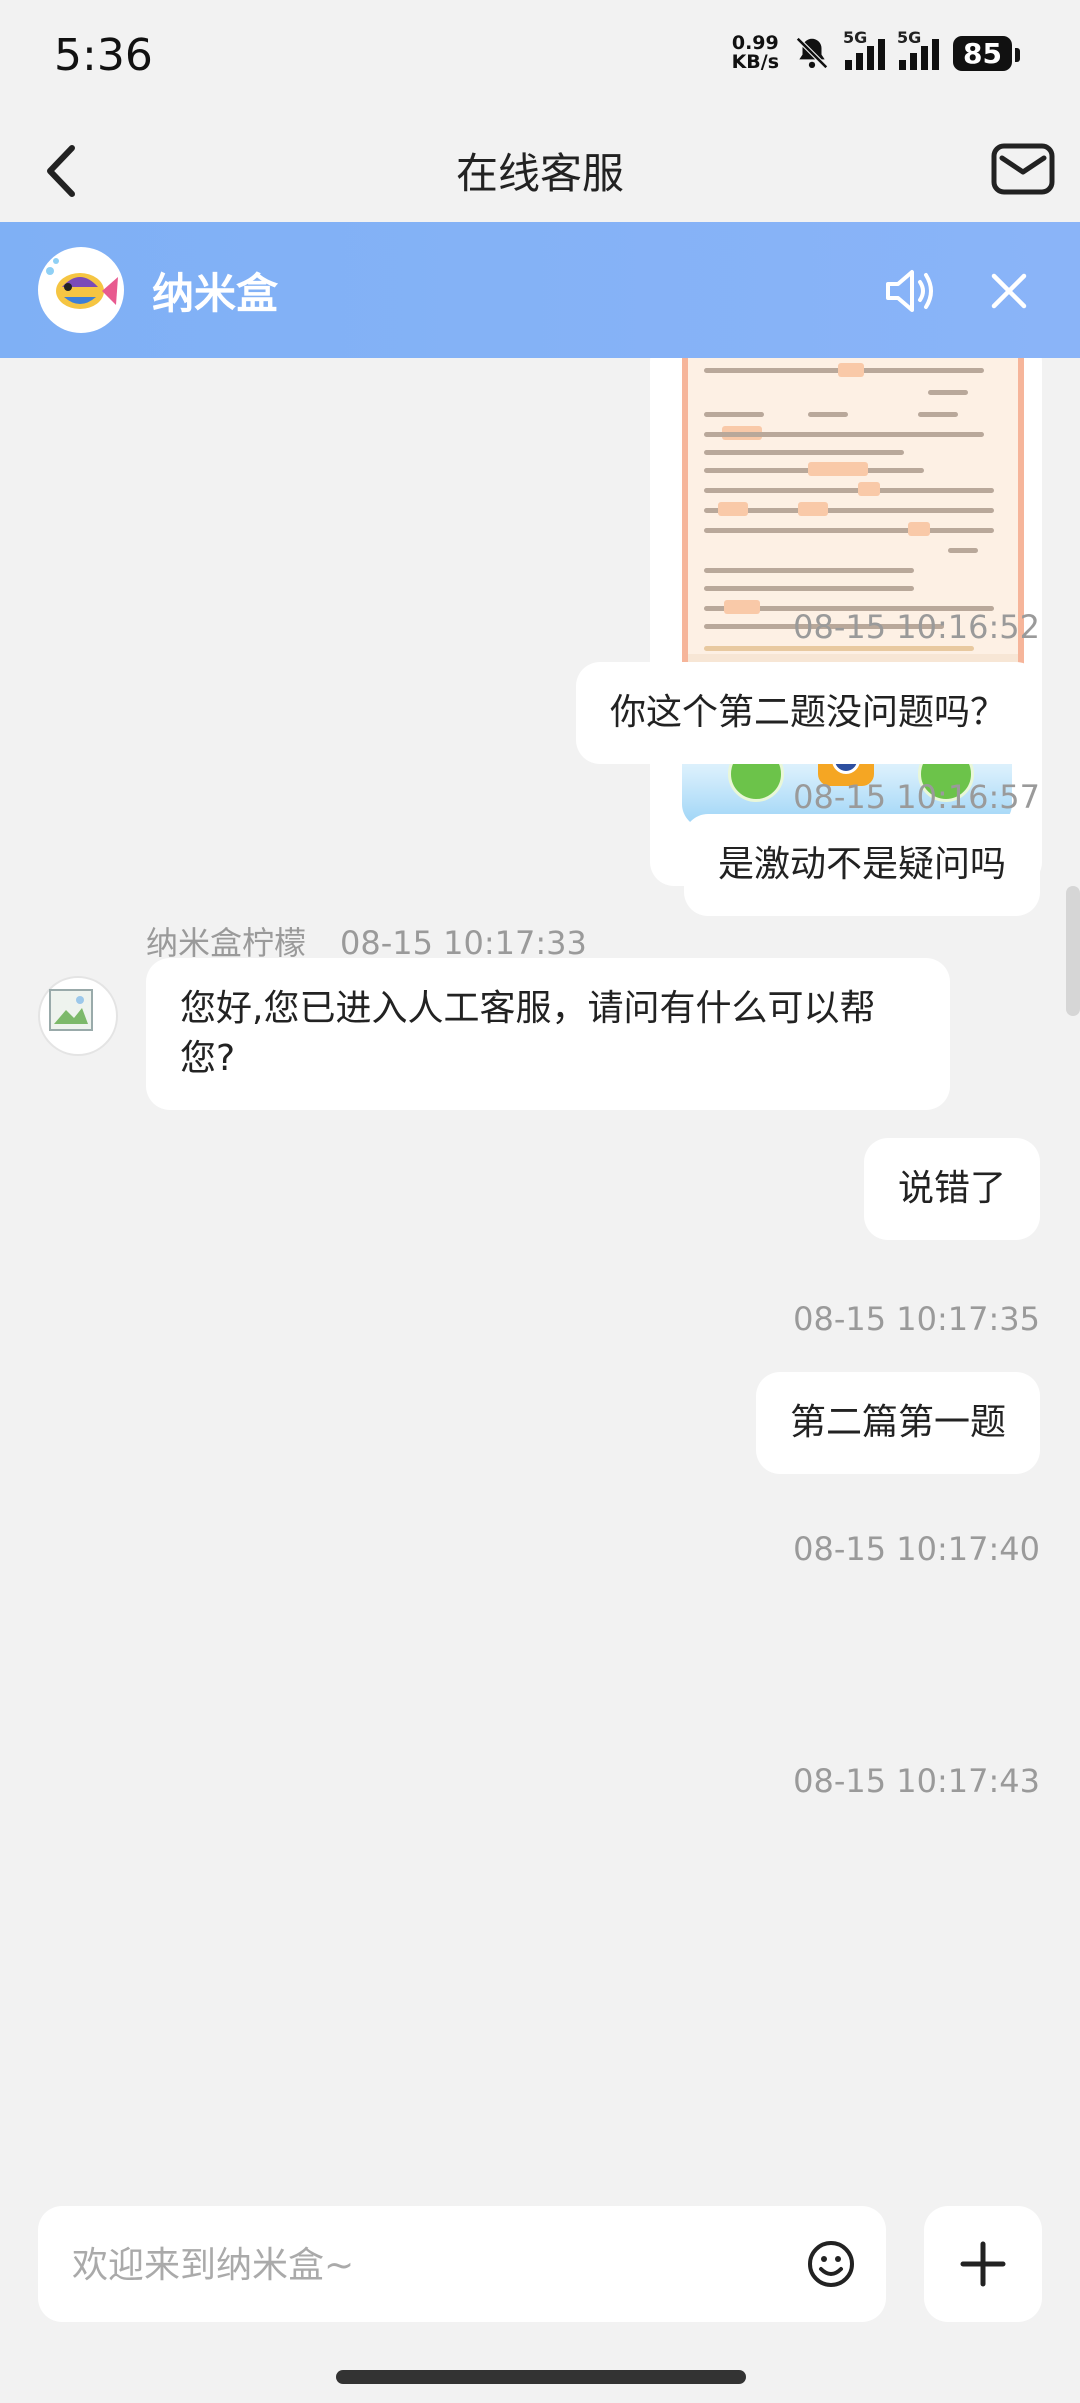 This screenshot has width=1080, height=2403. I want to click on agent-name: 纳米盒柠檬, so click(226, 943).